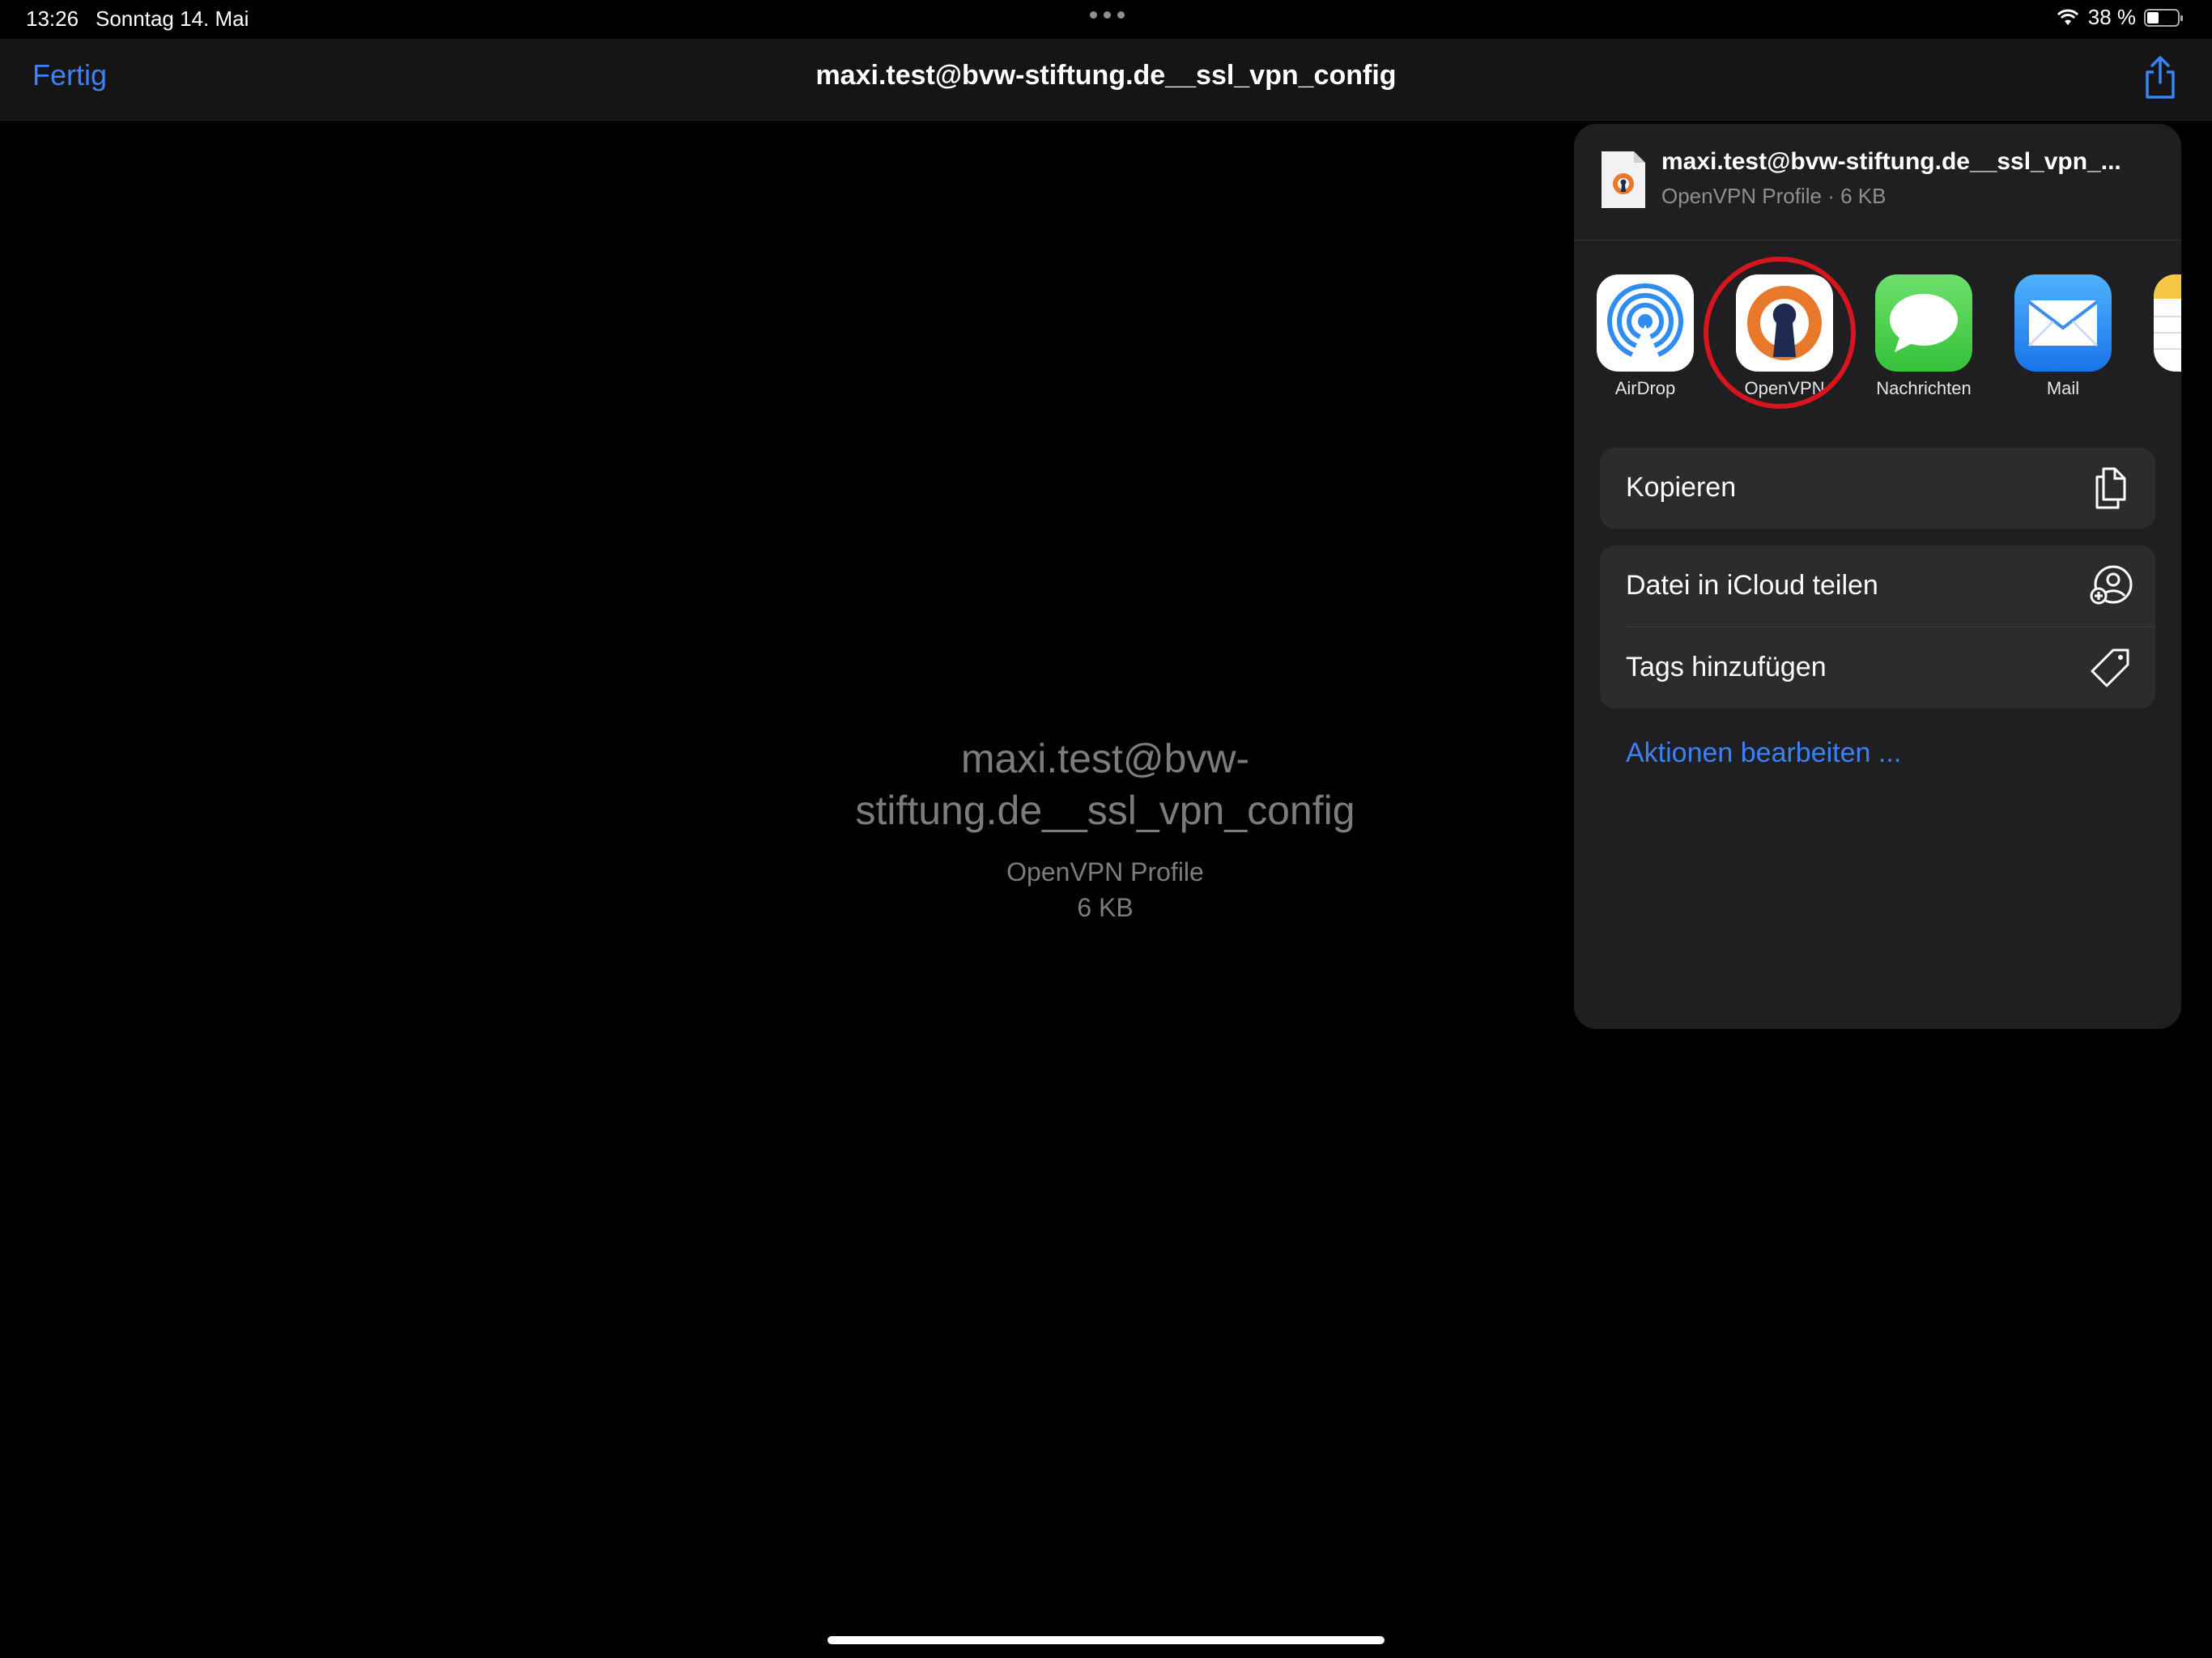 The image size is (2212, 1658). I want to click on action-label: Tags hinzufügen, so click(1727, 667).